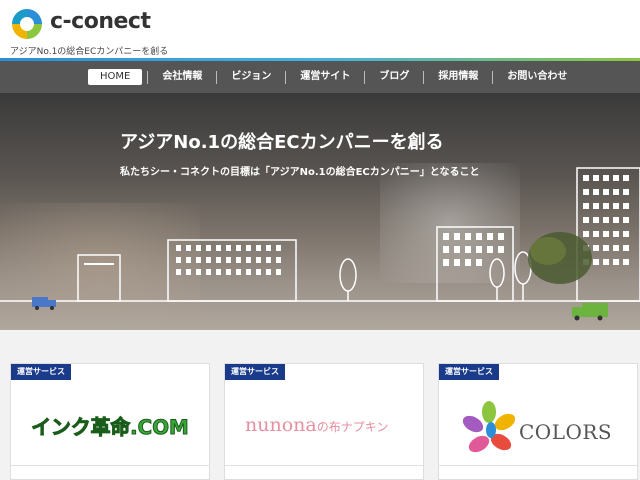 This screenshot has width=640, height=480. Describe the element at coordinates (325, 77) in the screenshot. I see `nav-sites: 運営サイト` at that location.